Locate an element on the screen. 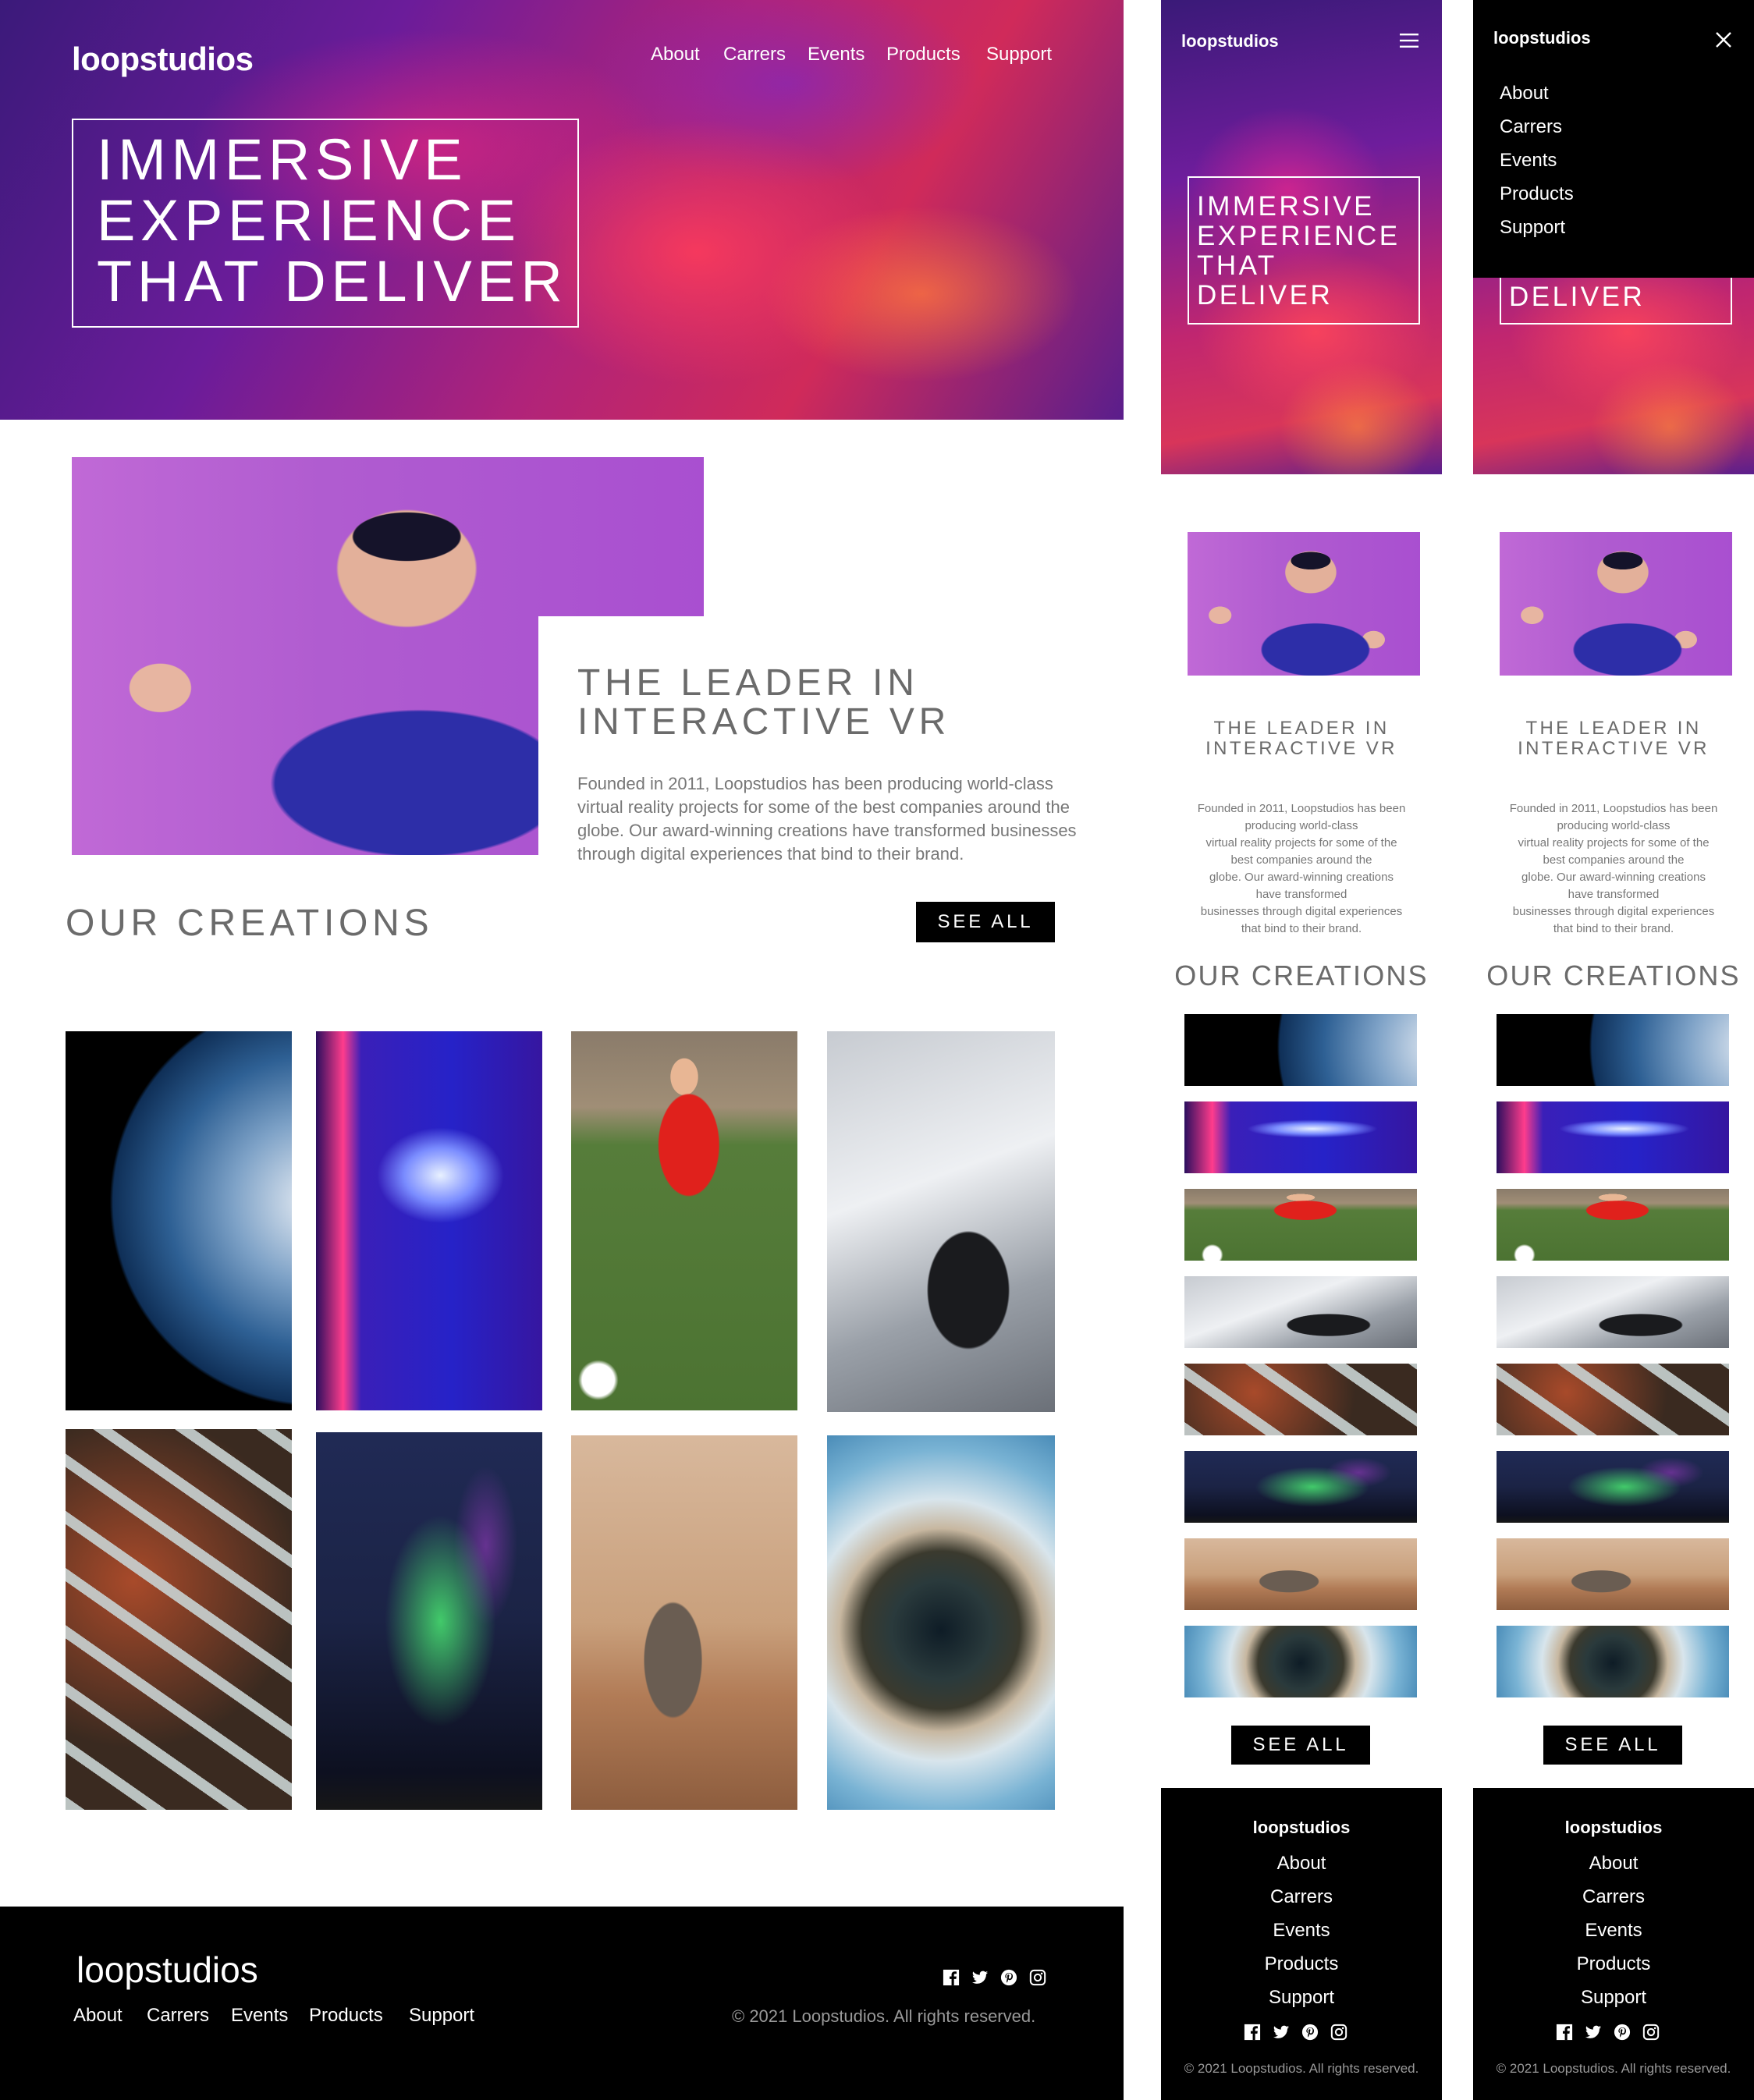  mobile-footer-about-link: About is located at coordinates (1301, 1864).